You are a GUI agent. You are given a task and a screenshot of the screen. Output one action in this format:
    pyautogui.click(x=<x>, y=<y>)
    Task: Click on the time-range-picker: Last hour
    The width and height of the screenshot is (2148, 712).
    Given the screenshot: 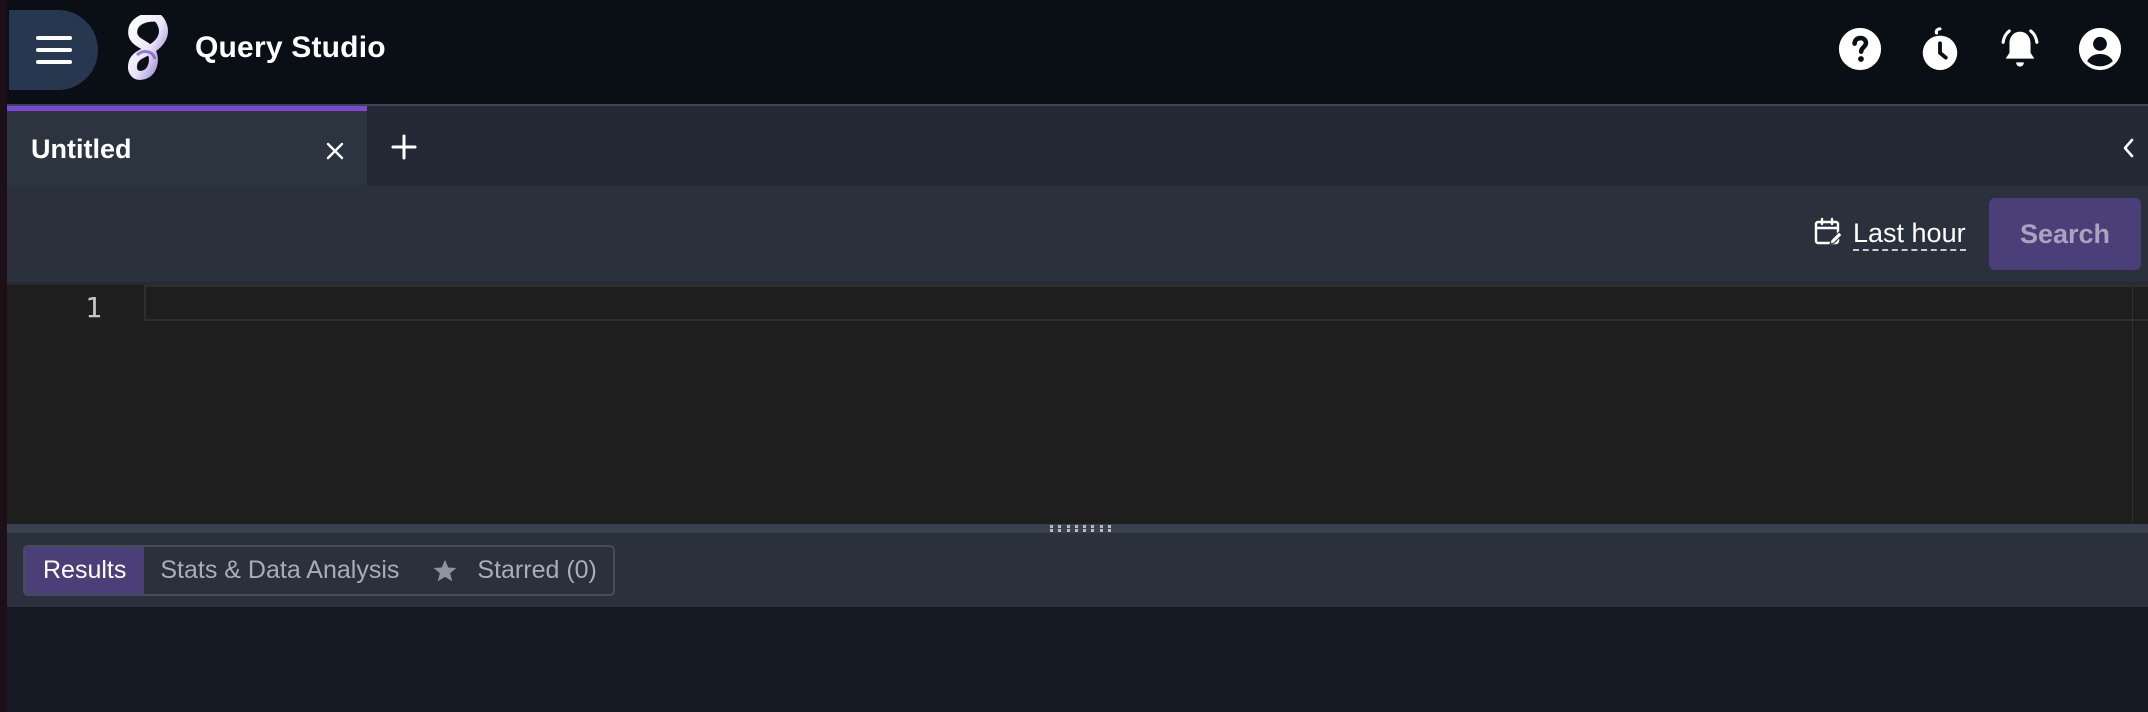 What is the action you would take?
    pyautogui.click(x=1889, y=234)
    